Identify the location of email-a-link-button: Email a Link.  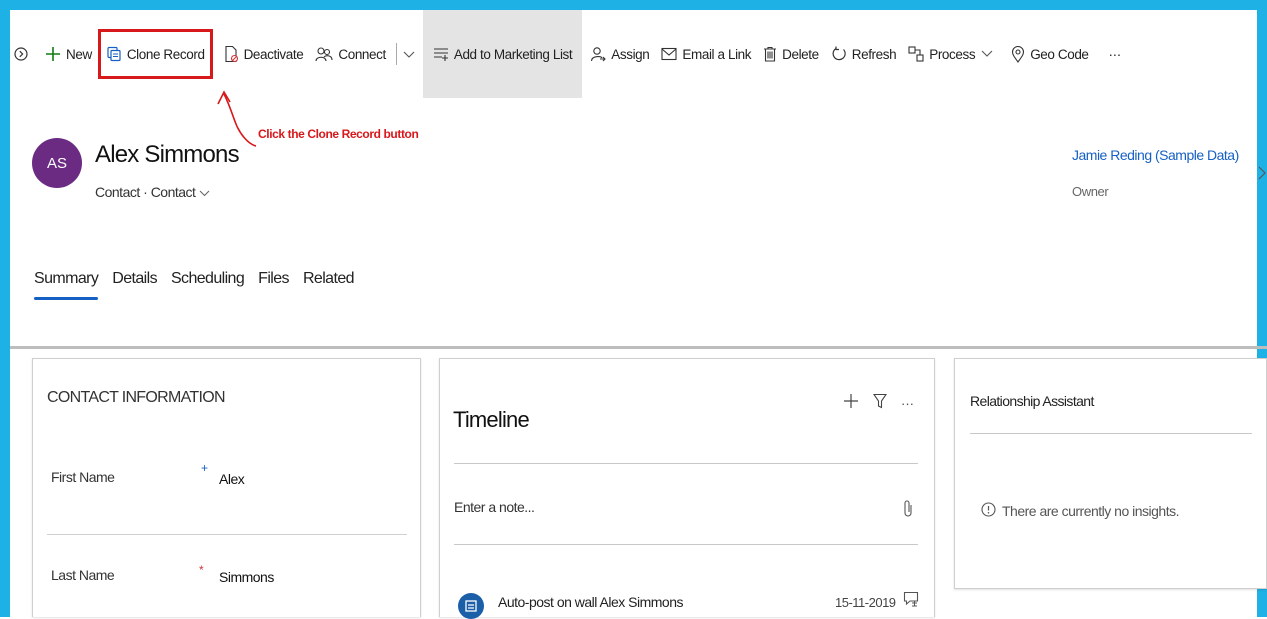
(706, 54).